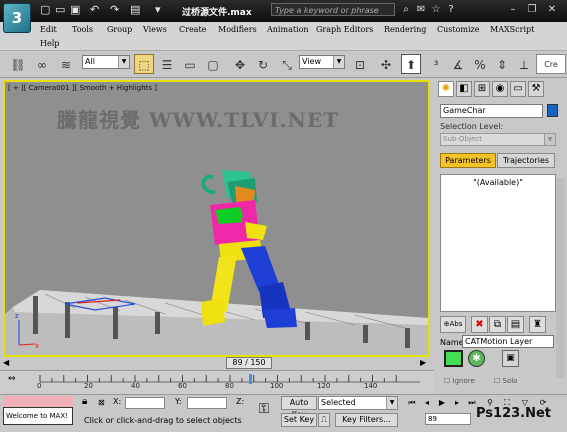 The image size is (567, 432). Describe the element at coordinates (468, 160) in the screenshot. I see `tab-parameters: Parameters` at that location.